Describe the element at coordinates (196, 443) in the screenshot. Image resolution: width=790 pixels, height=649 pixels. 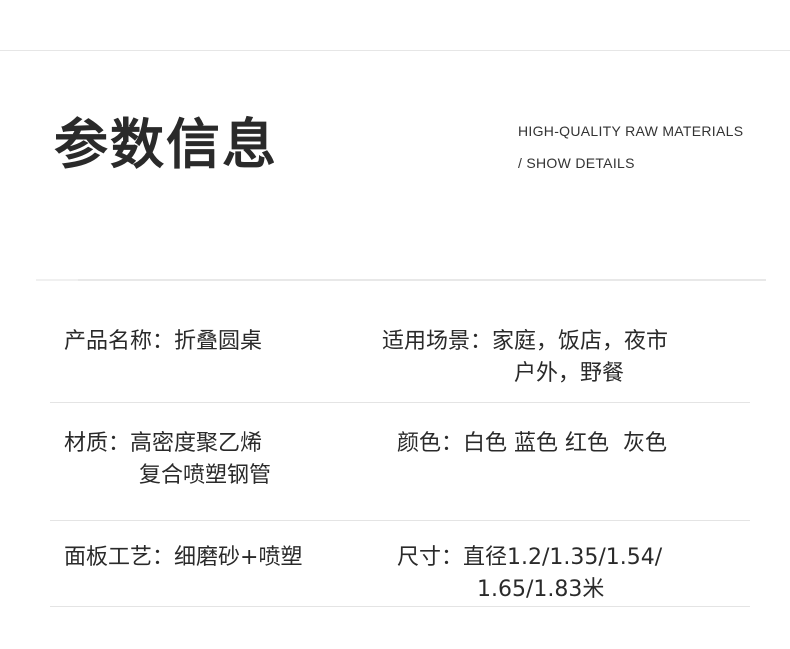
I see `spec-value: 高密度聚乙烯` at that location.